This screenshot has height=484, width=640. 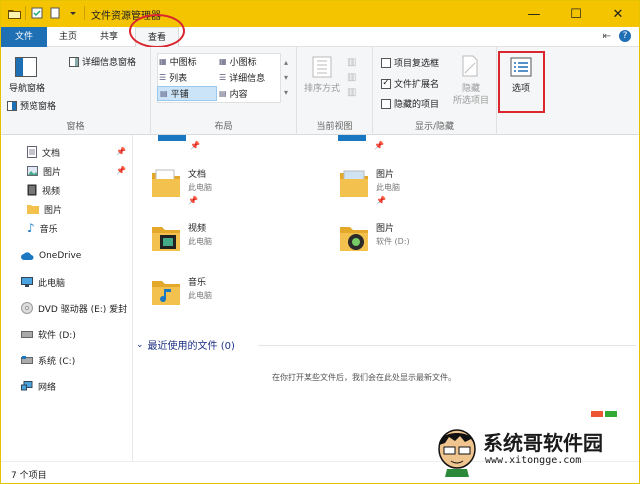 I want to click on details-pane-button: 详细信息窗格, so click(x=102, y=61).